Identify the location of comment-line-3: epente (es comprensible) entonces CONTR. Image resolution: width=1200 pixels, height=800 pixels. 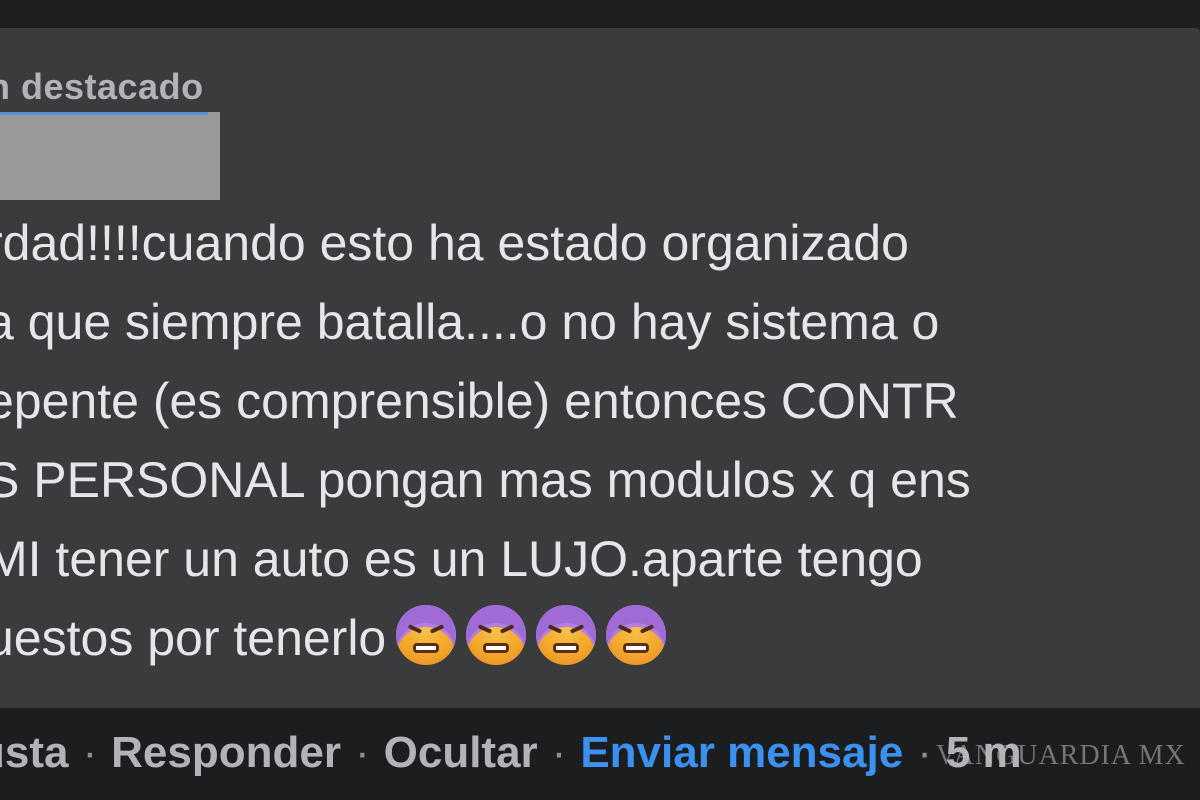
(479, 401).